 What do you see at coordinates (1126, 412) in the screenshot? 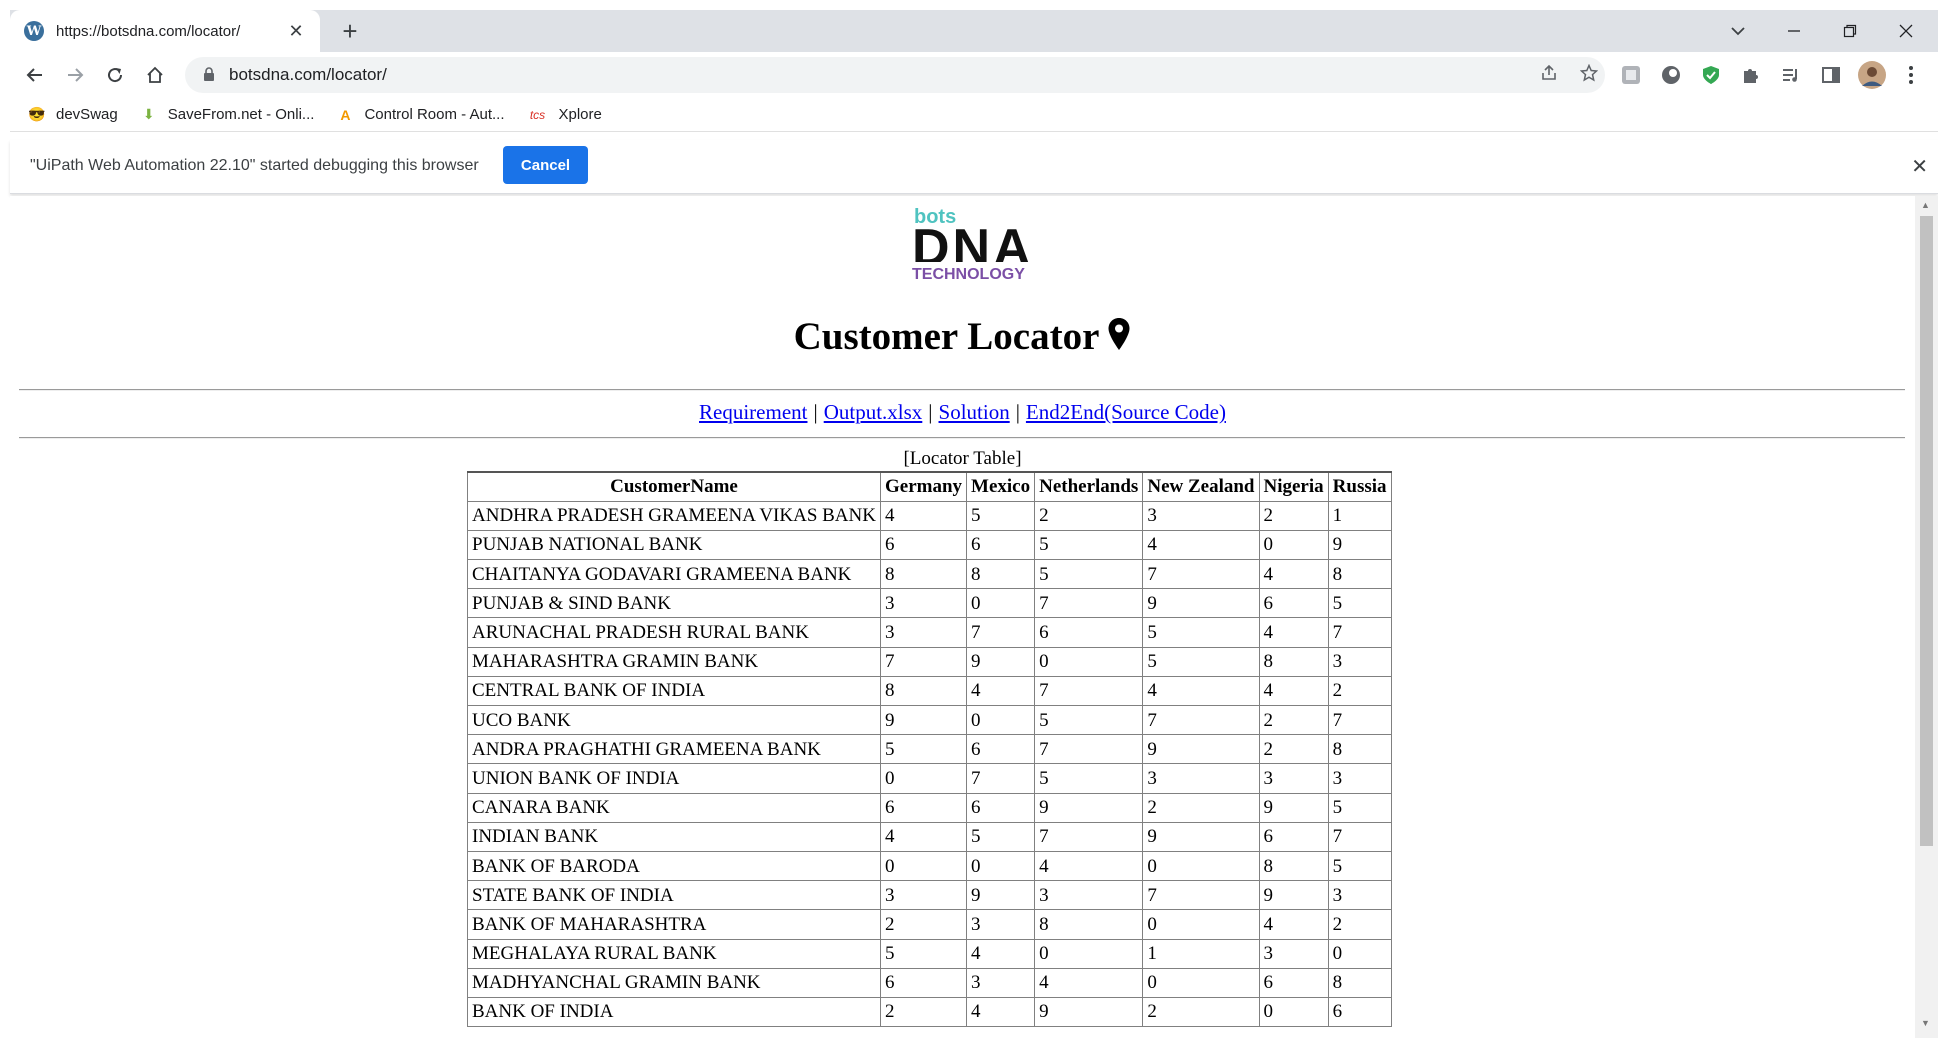
I see `end2end-source-code-link: End2End(Source Code)` at bounding box center [1126, 412].